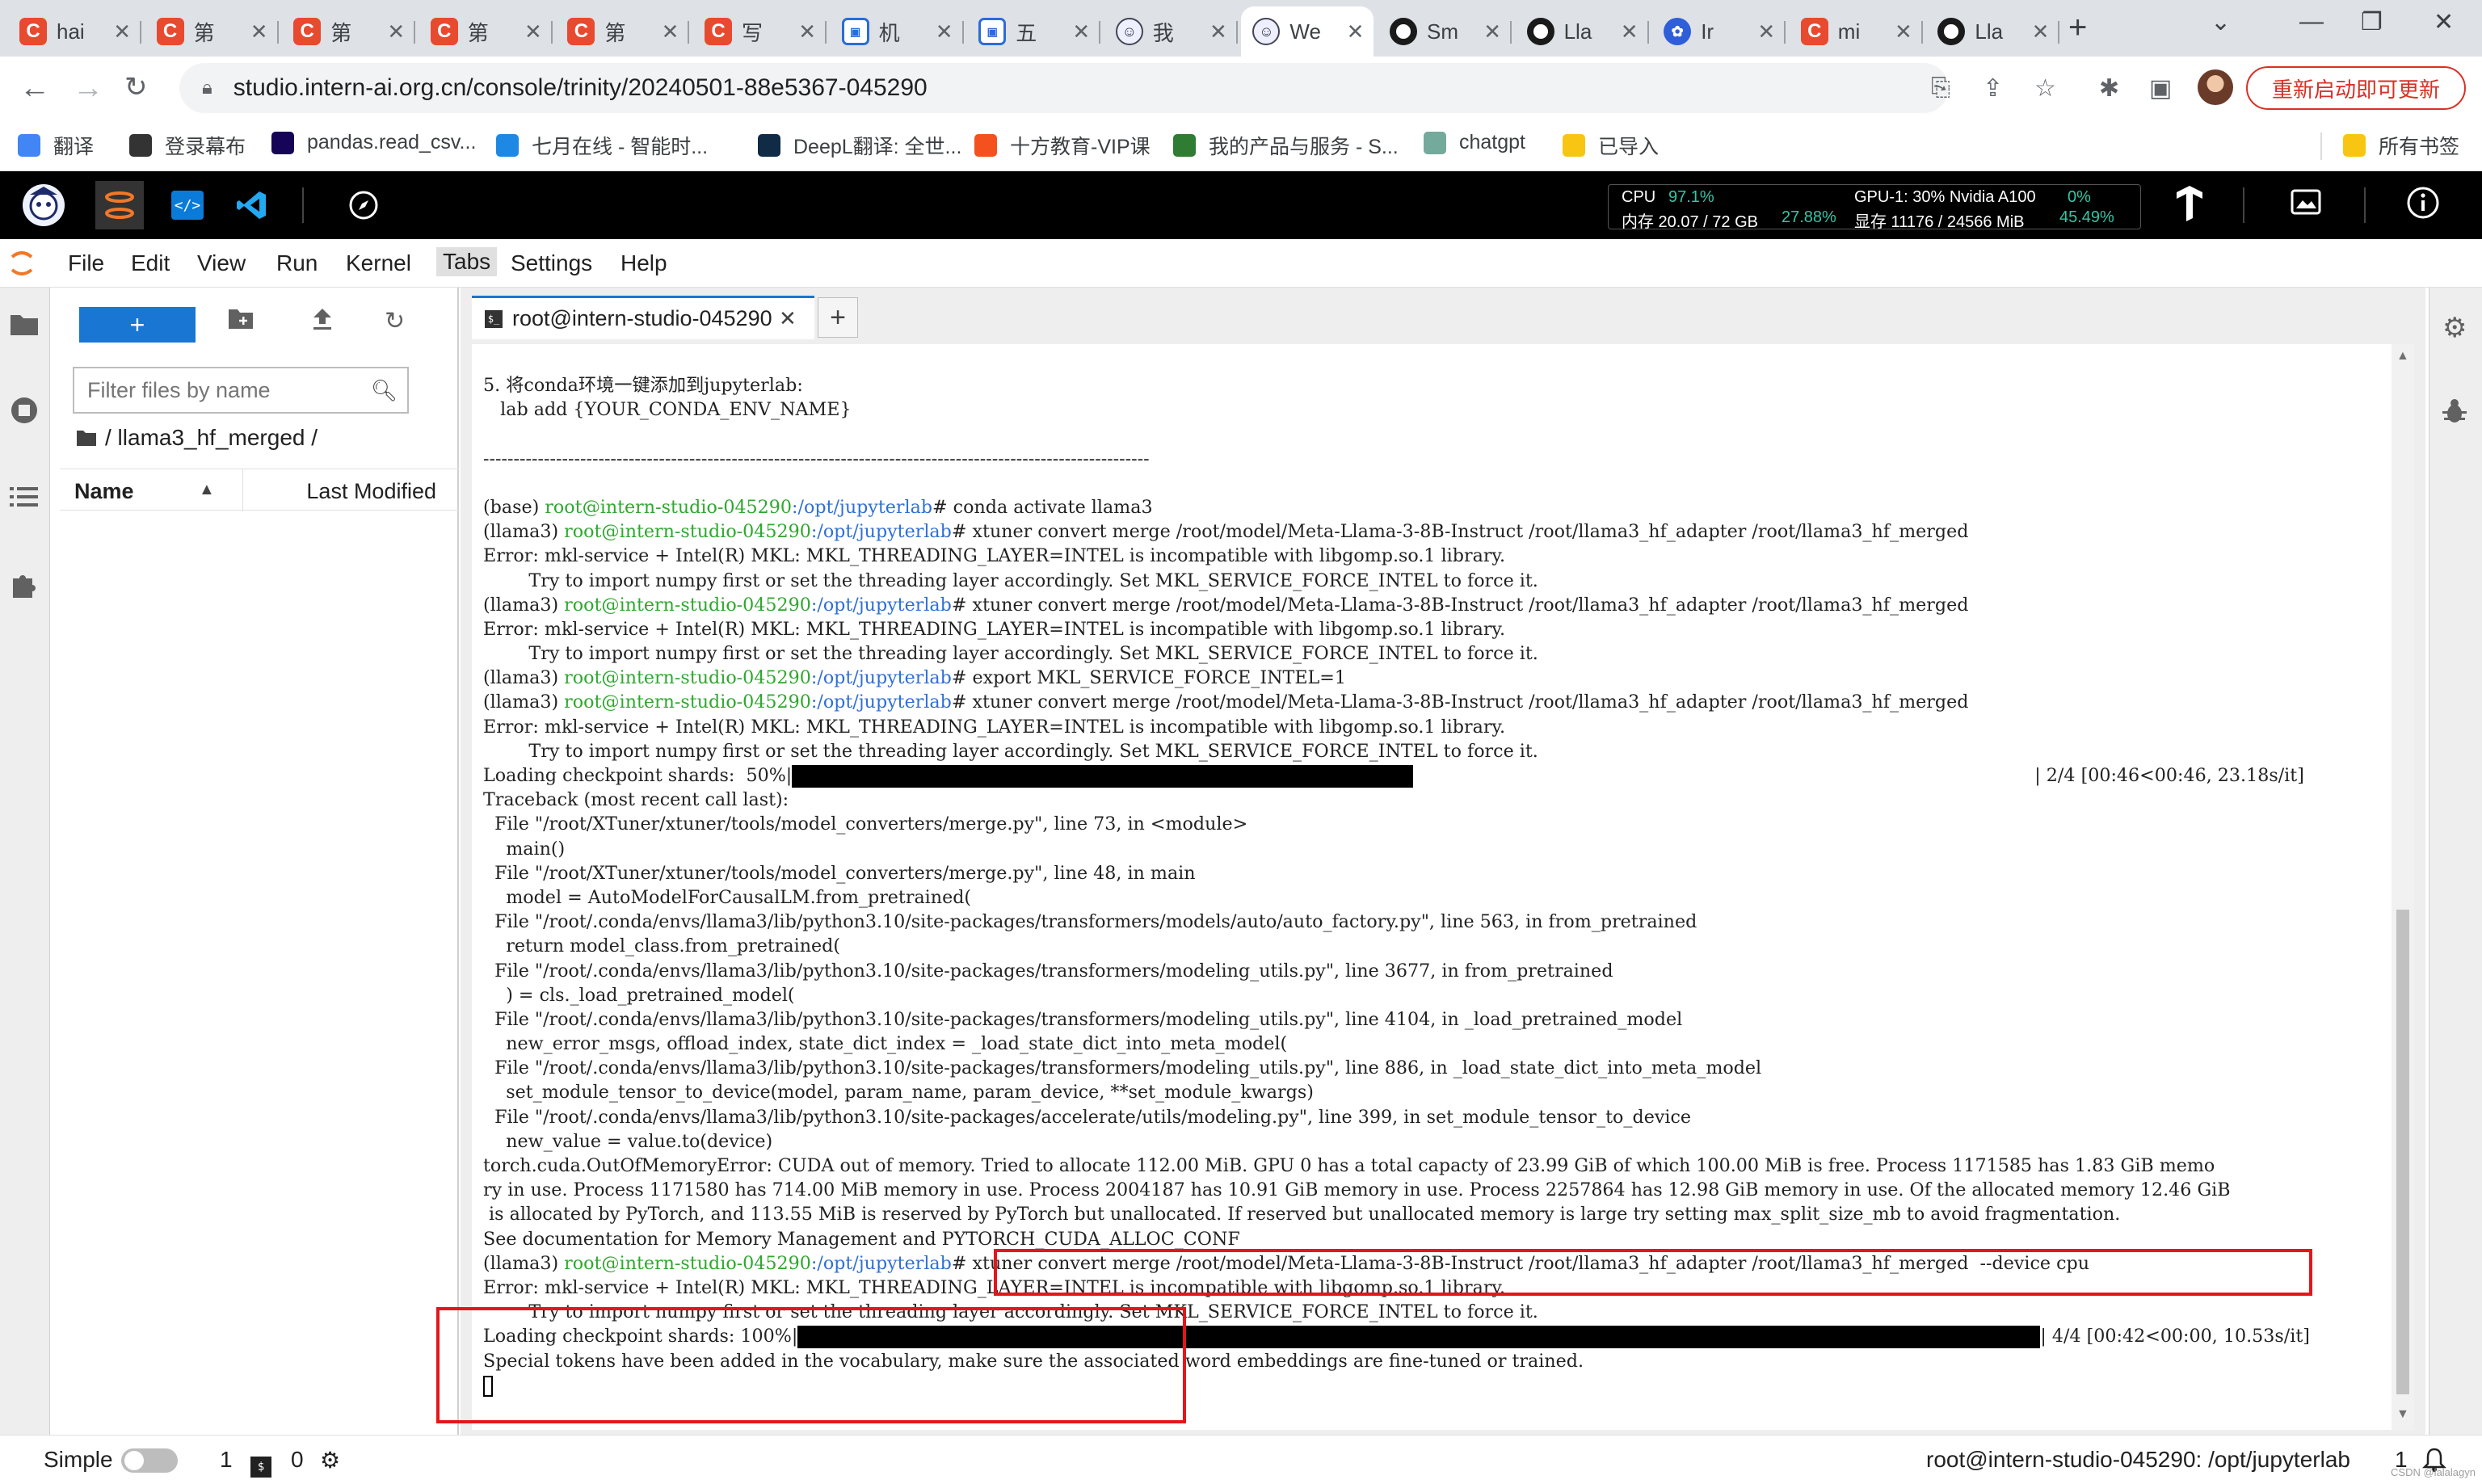 The width and height of the screenshot is (2482, 1484). Describe the element at coordinates (297, 1460) in the screenshot. I see `terminal-count: 0` at that location.